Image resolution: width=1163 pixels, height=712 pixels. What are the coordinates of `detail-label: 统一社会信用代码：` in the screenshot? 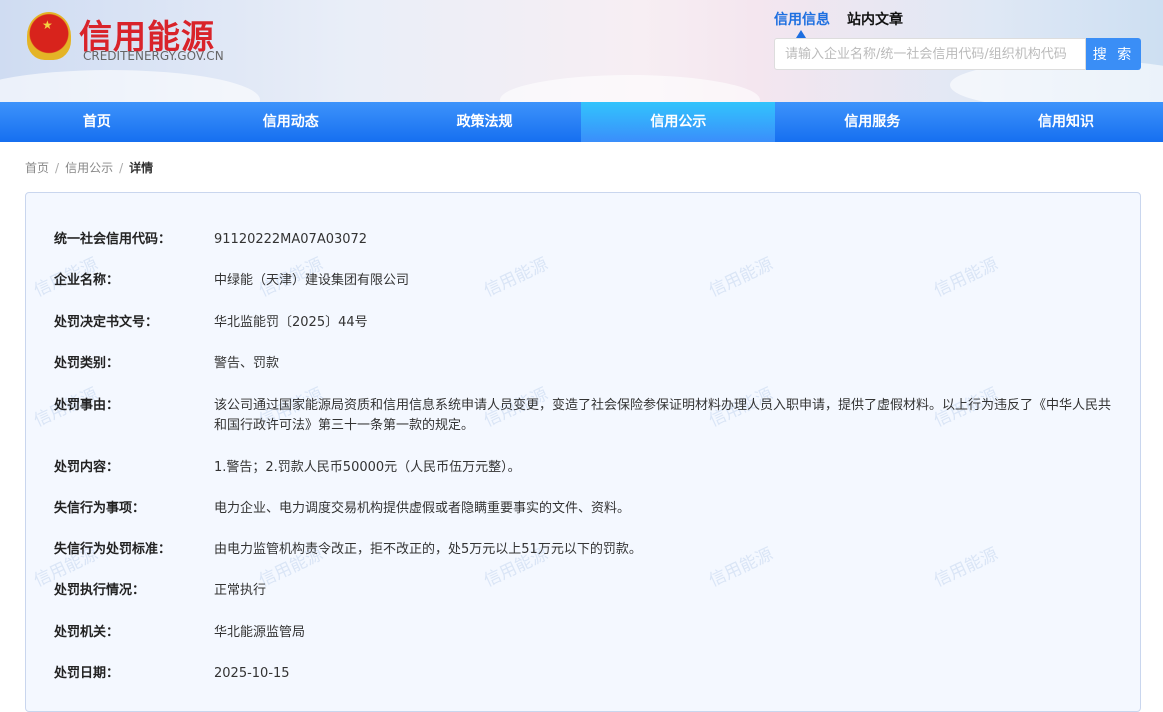 It's located at (113, 239).